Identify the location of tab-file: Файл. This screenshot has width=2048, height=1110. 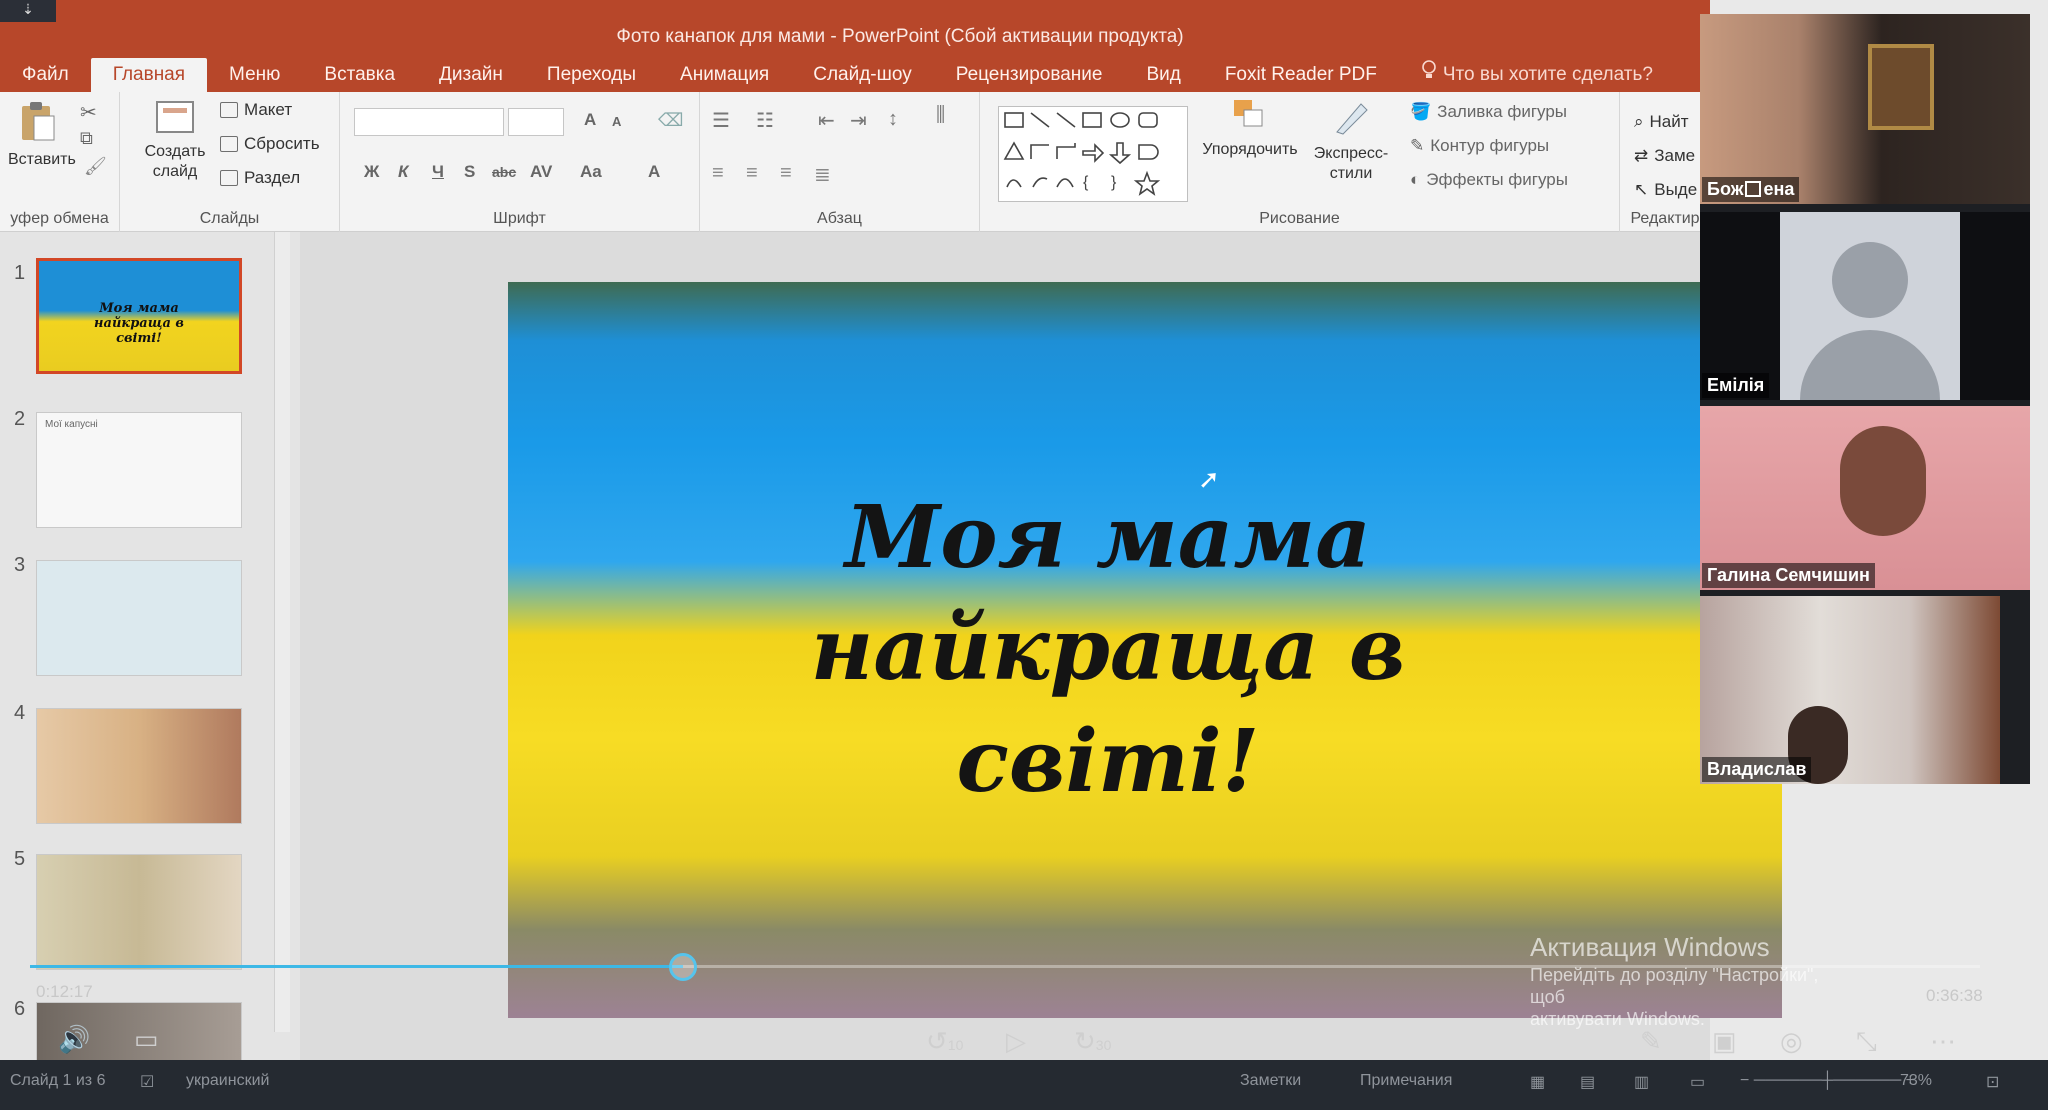
(45, 75).